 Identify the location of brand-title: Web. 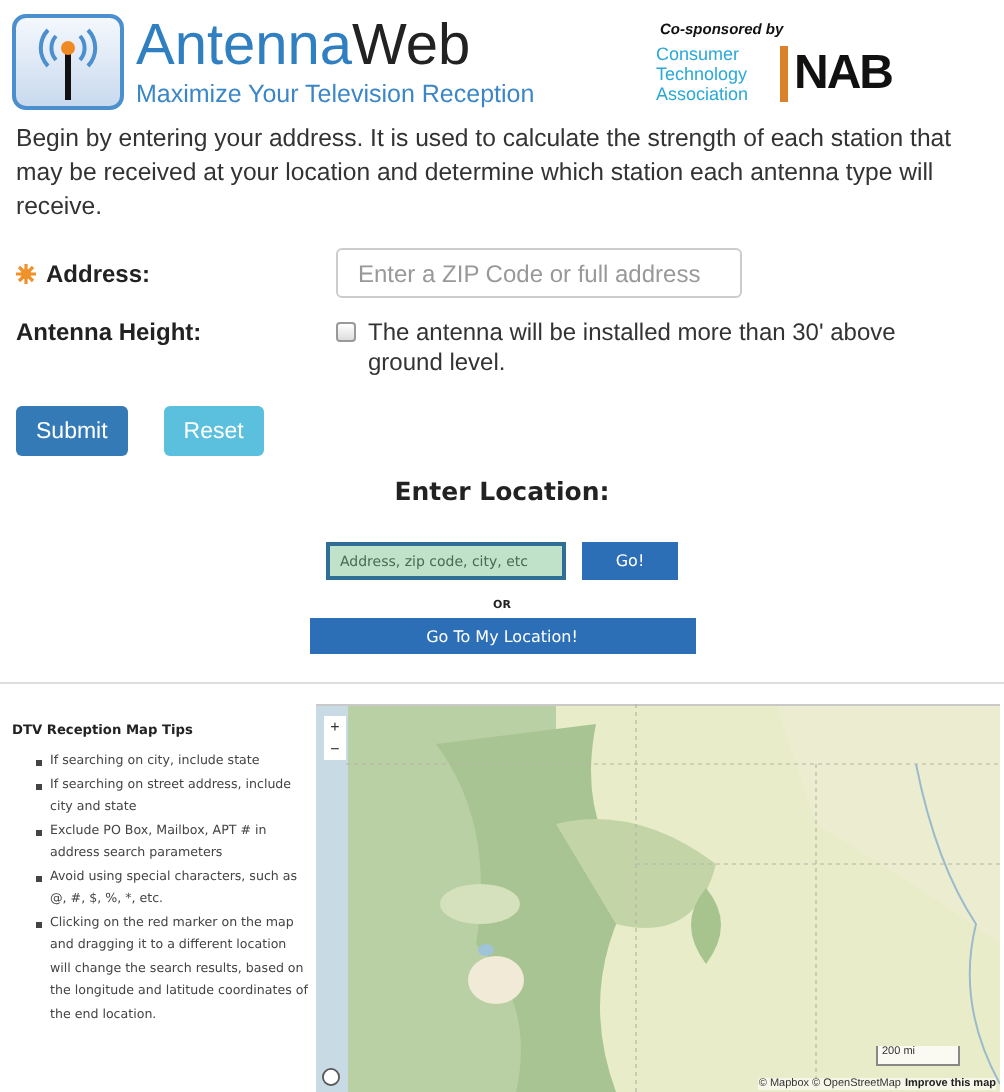
(411, 46).